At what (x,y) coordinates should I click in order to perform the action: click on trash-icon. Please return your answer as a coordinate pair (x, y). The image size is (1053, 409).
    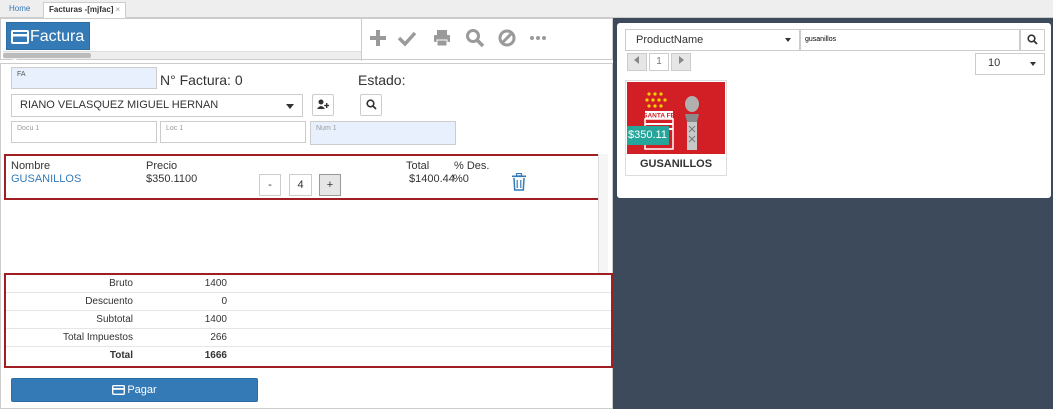
    Looking at the image, I should click on (519, 182).